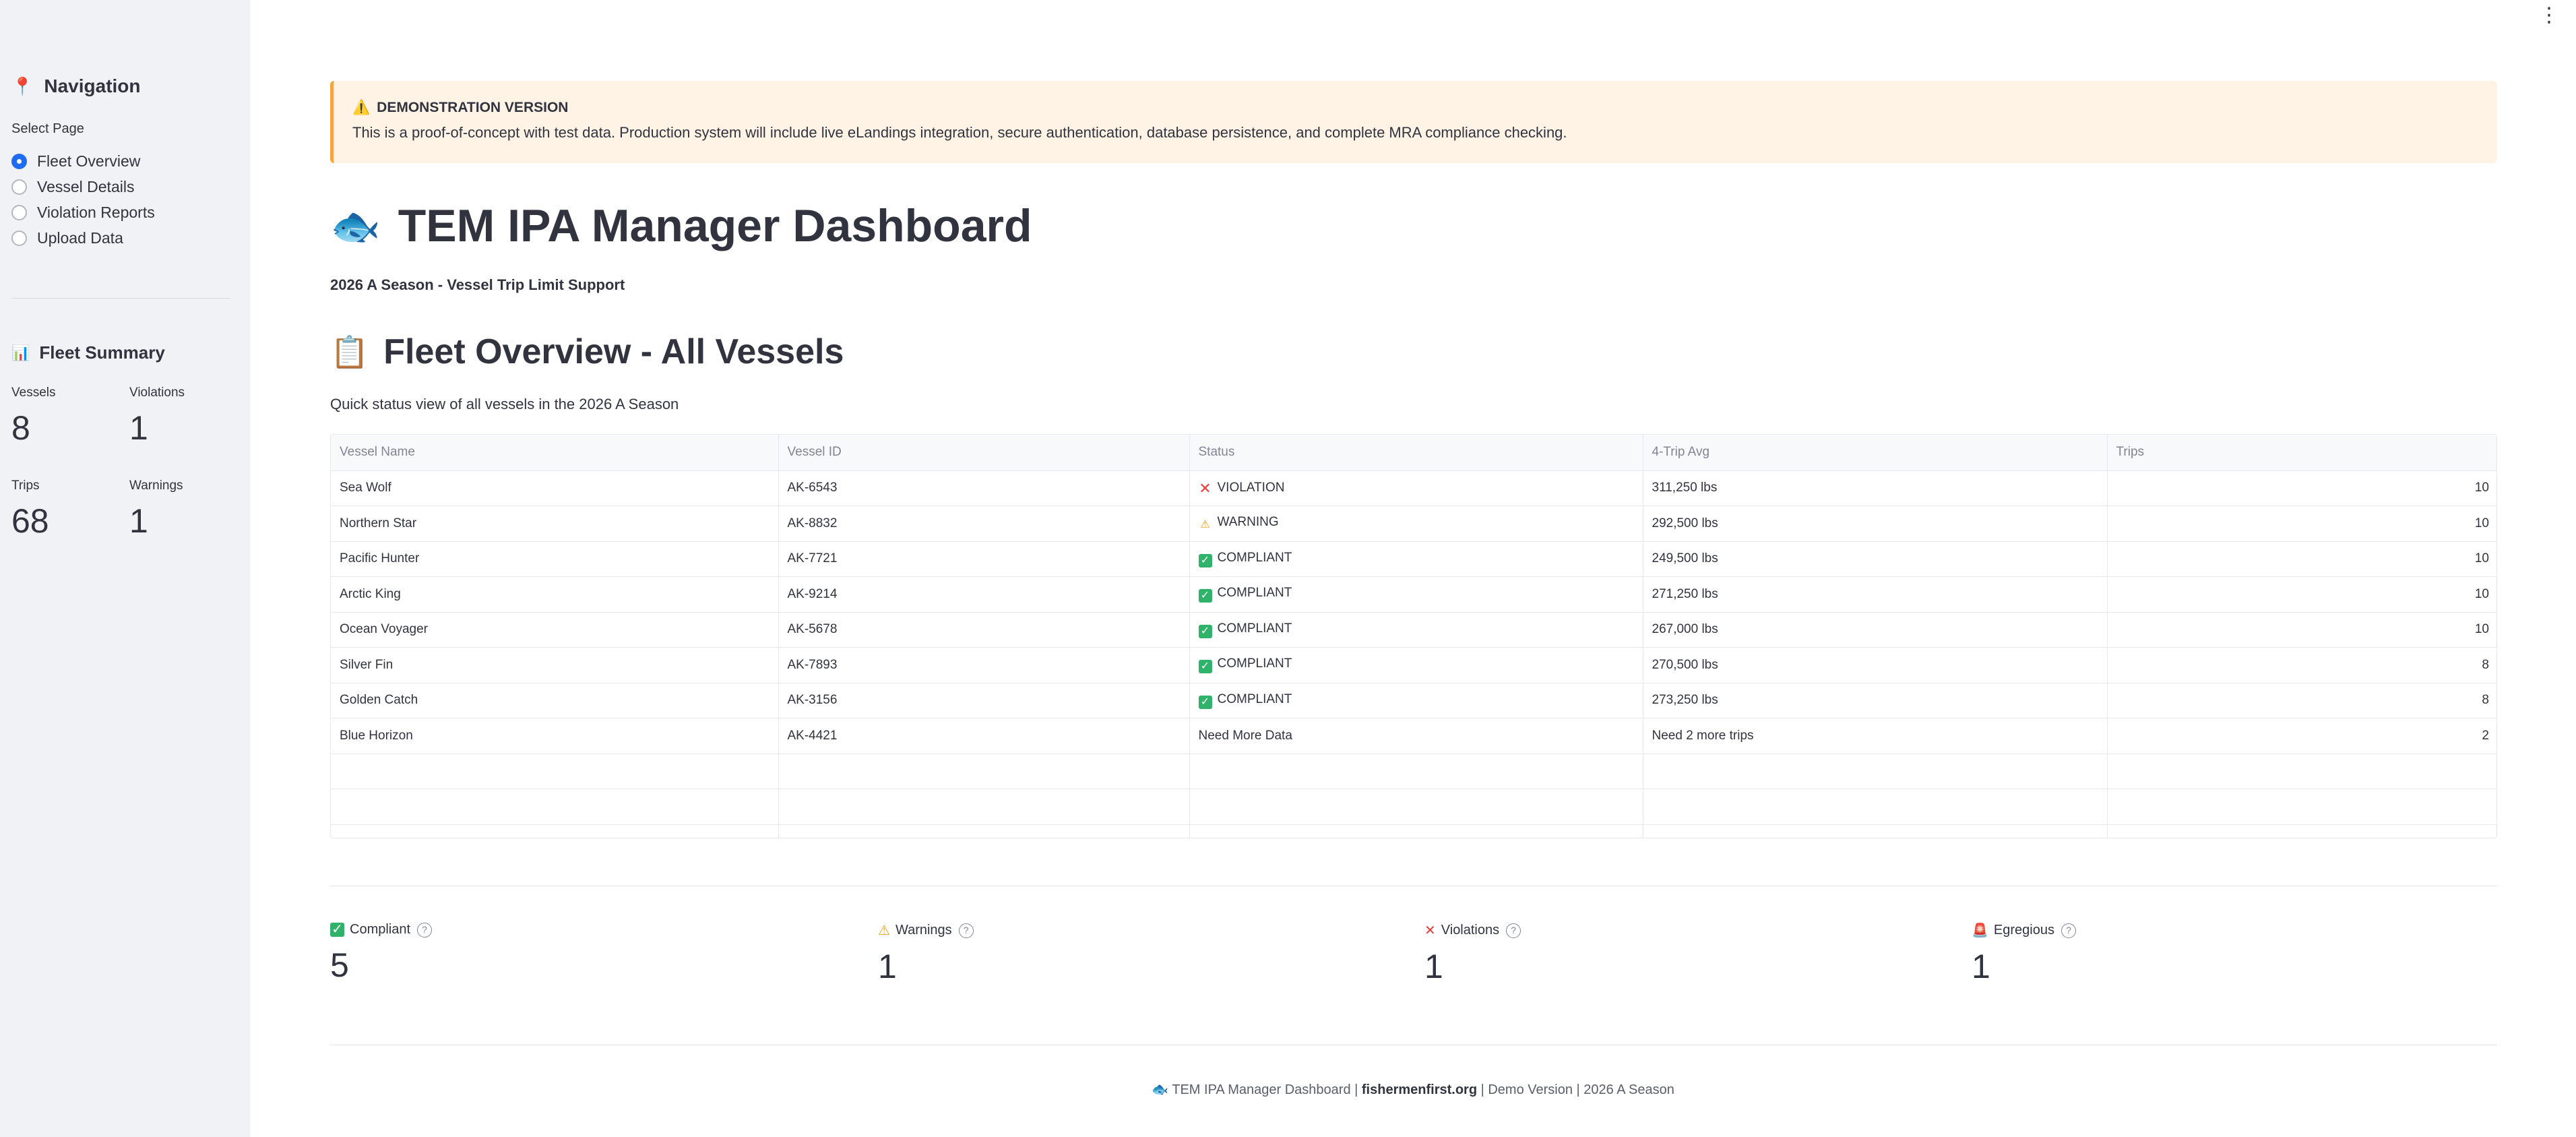 This screenshot has height=1137, width=2576. I want to click on check-icon: ✓, so click(337, 930).